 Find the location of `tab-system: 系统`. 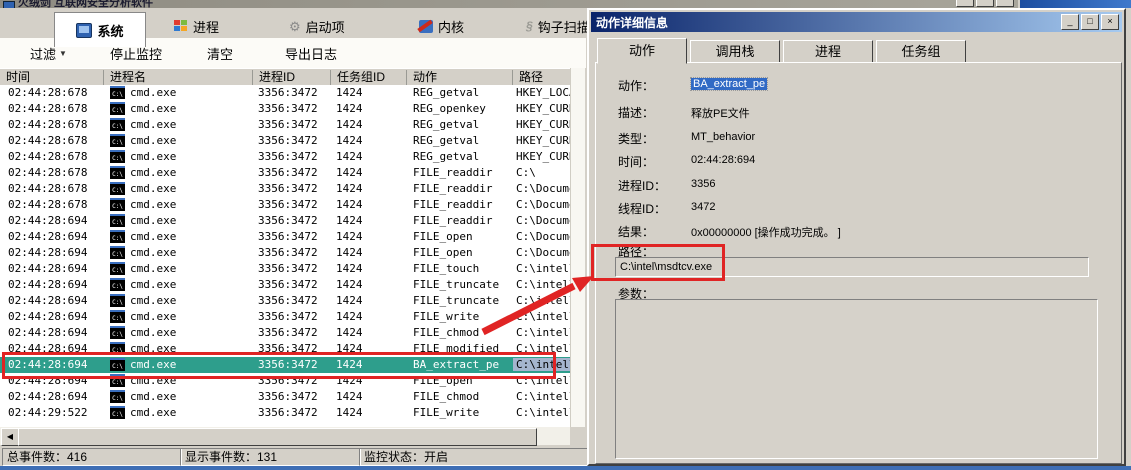

tab-system: 系统 is located at coordinates (100, 29).